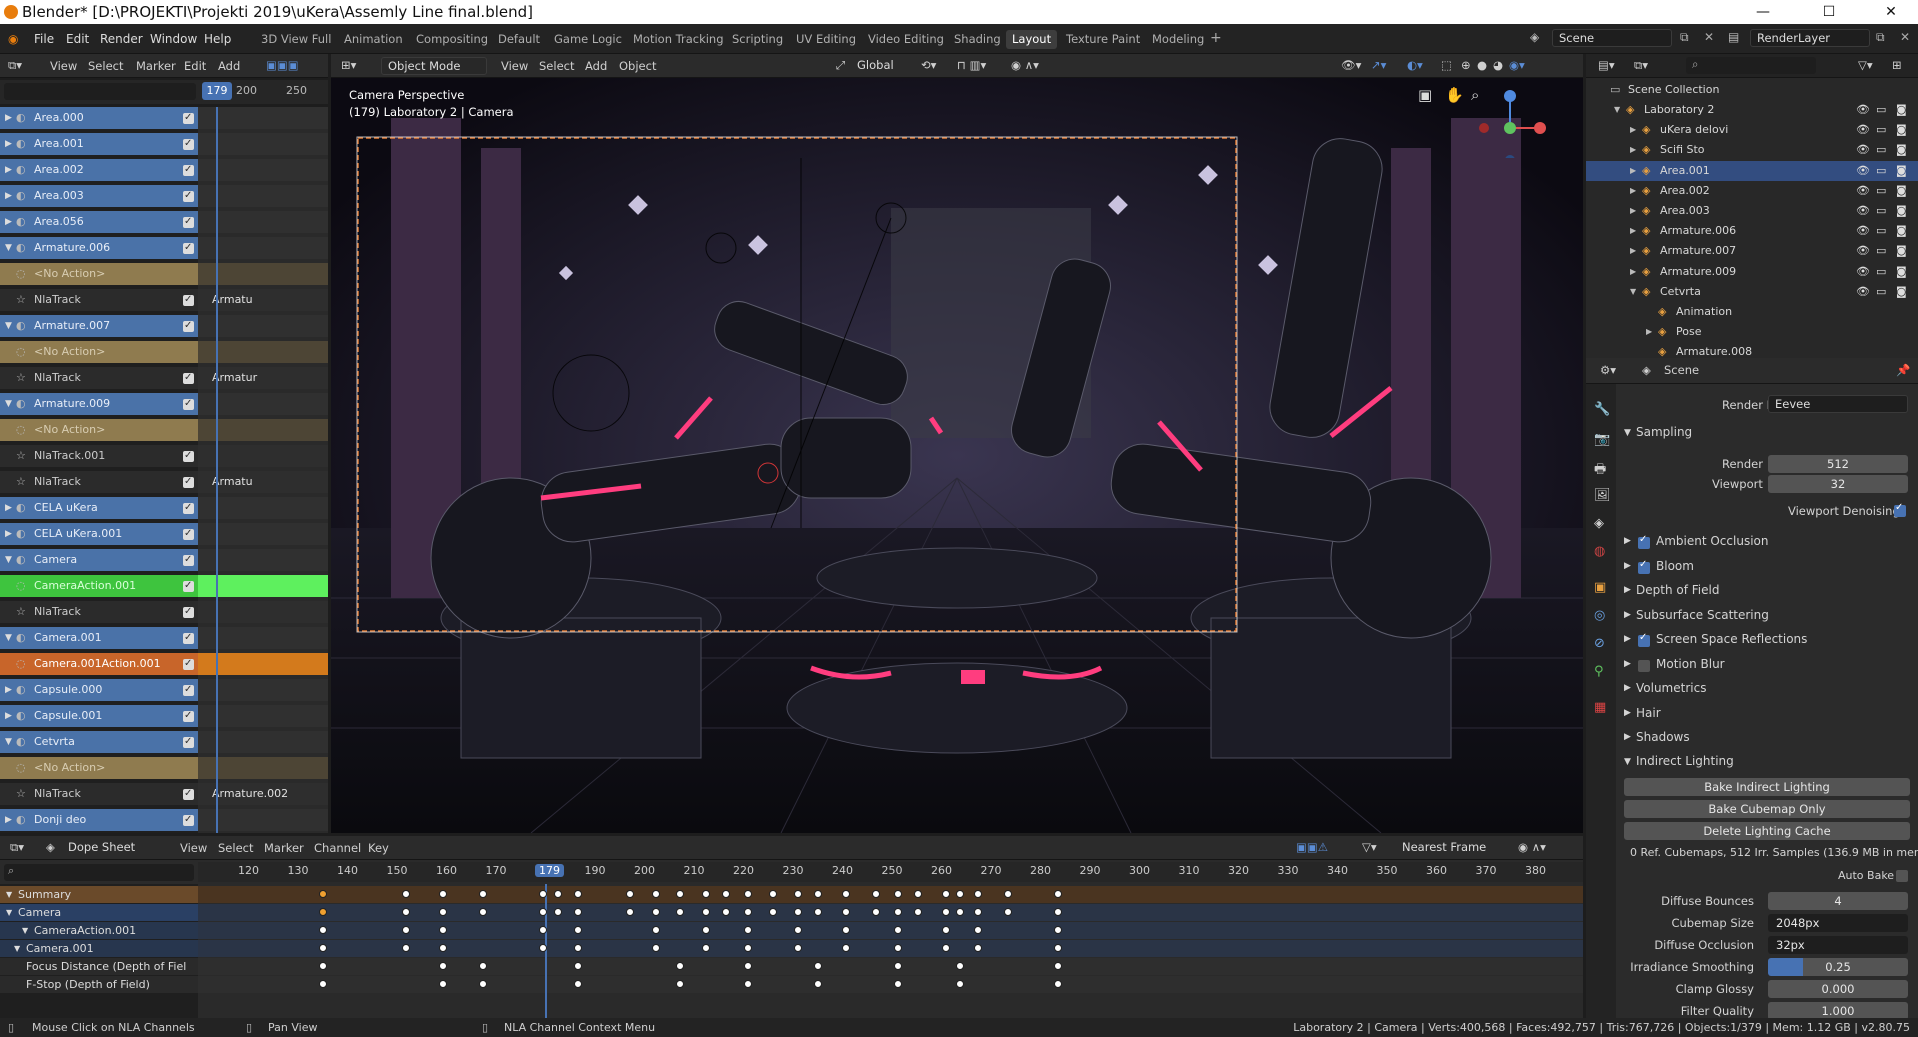  What do you see at coordinates (1767, 787) in the screenshot?
I see `bake-indirect-lighting-button: Bake Indirect Lighting` at bounding box center [1767, 787].